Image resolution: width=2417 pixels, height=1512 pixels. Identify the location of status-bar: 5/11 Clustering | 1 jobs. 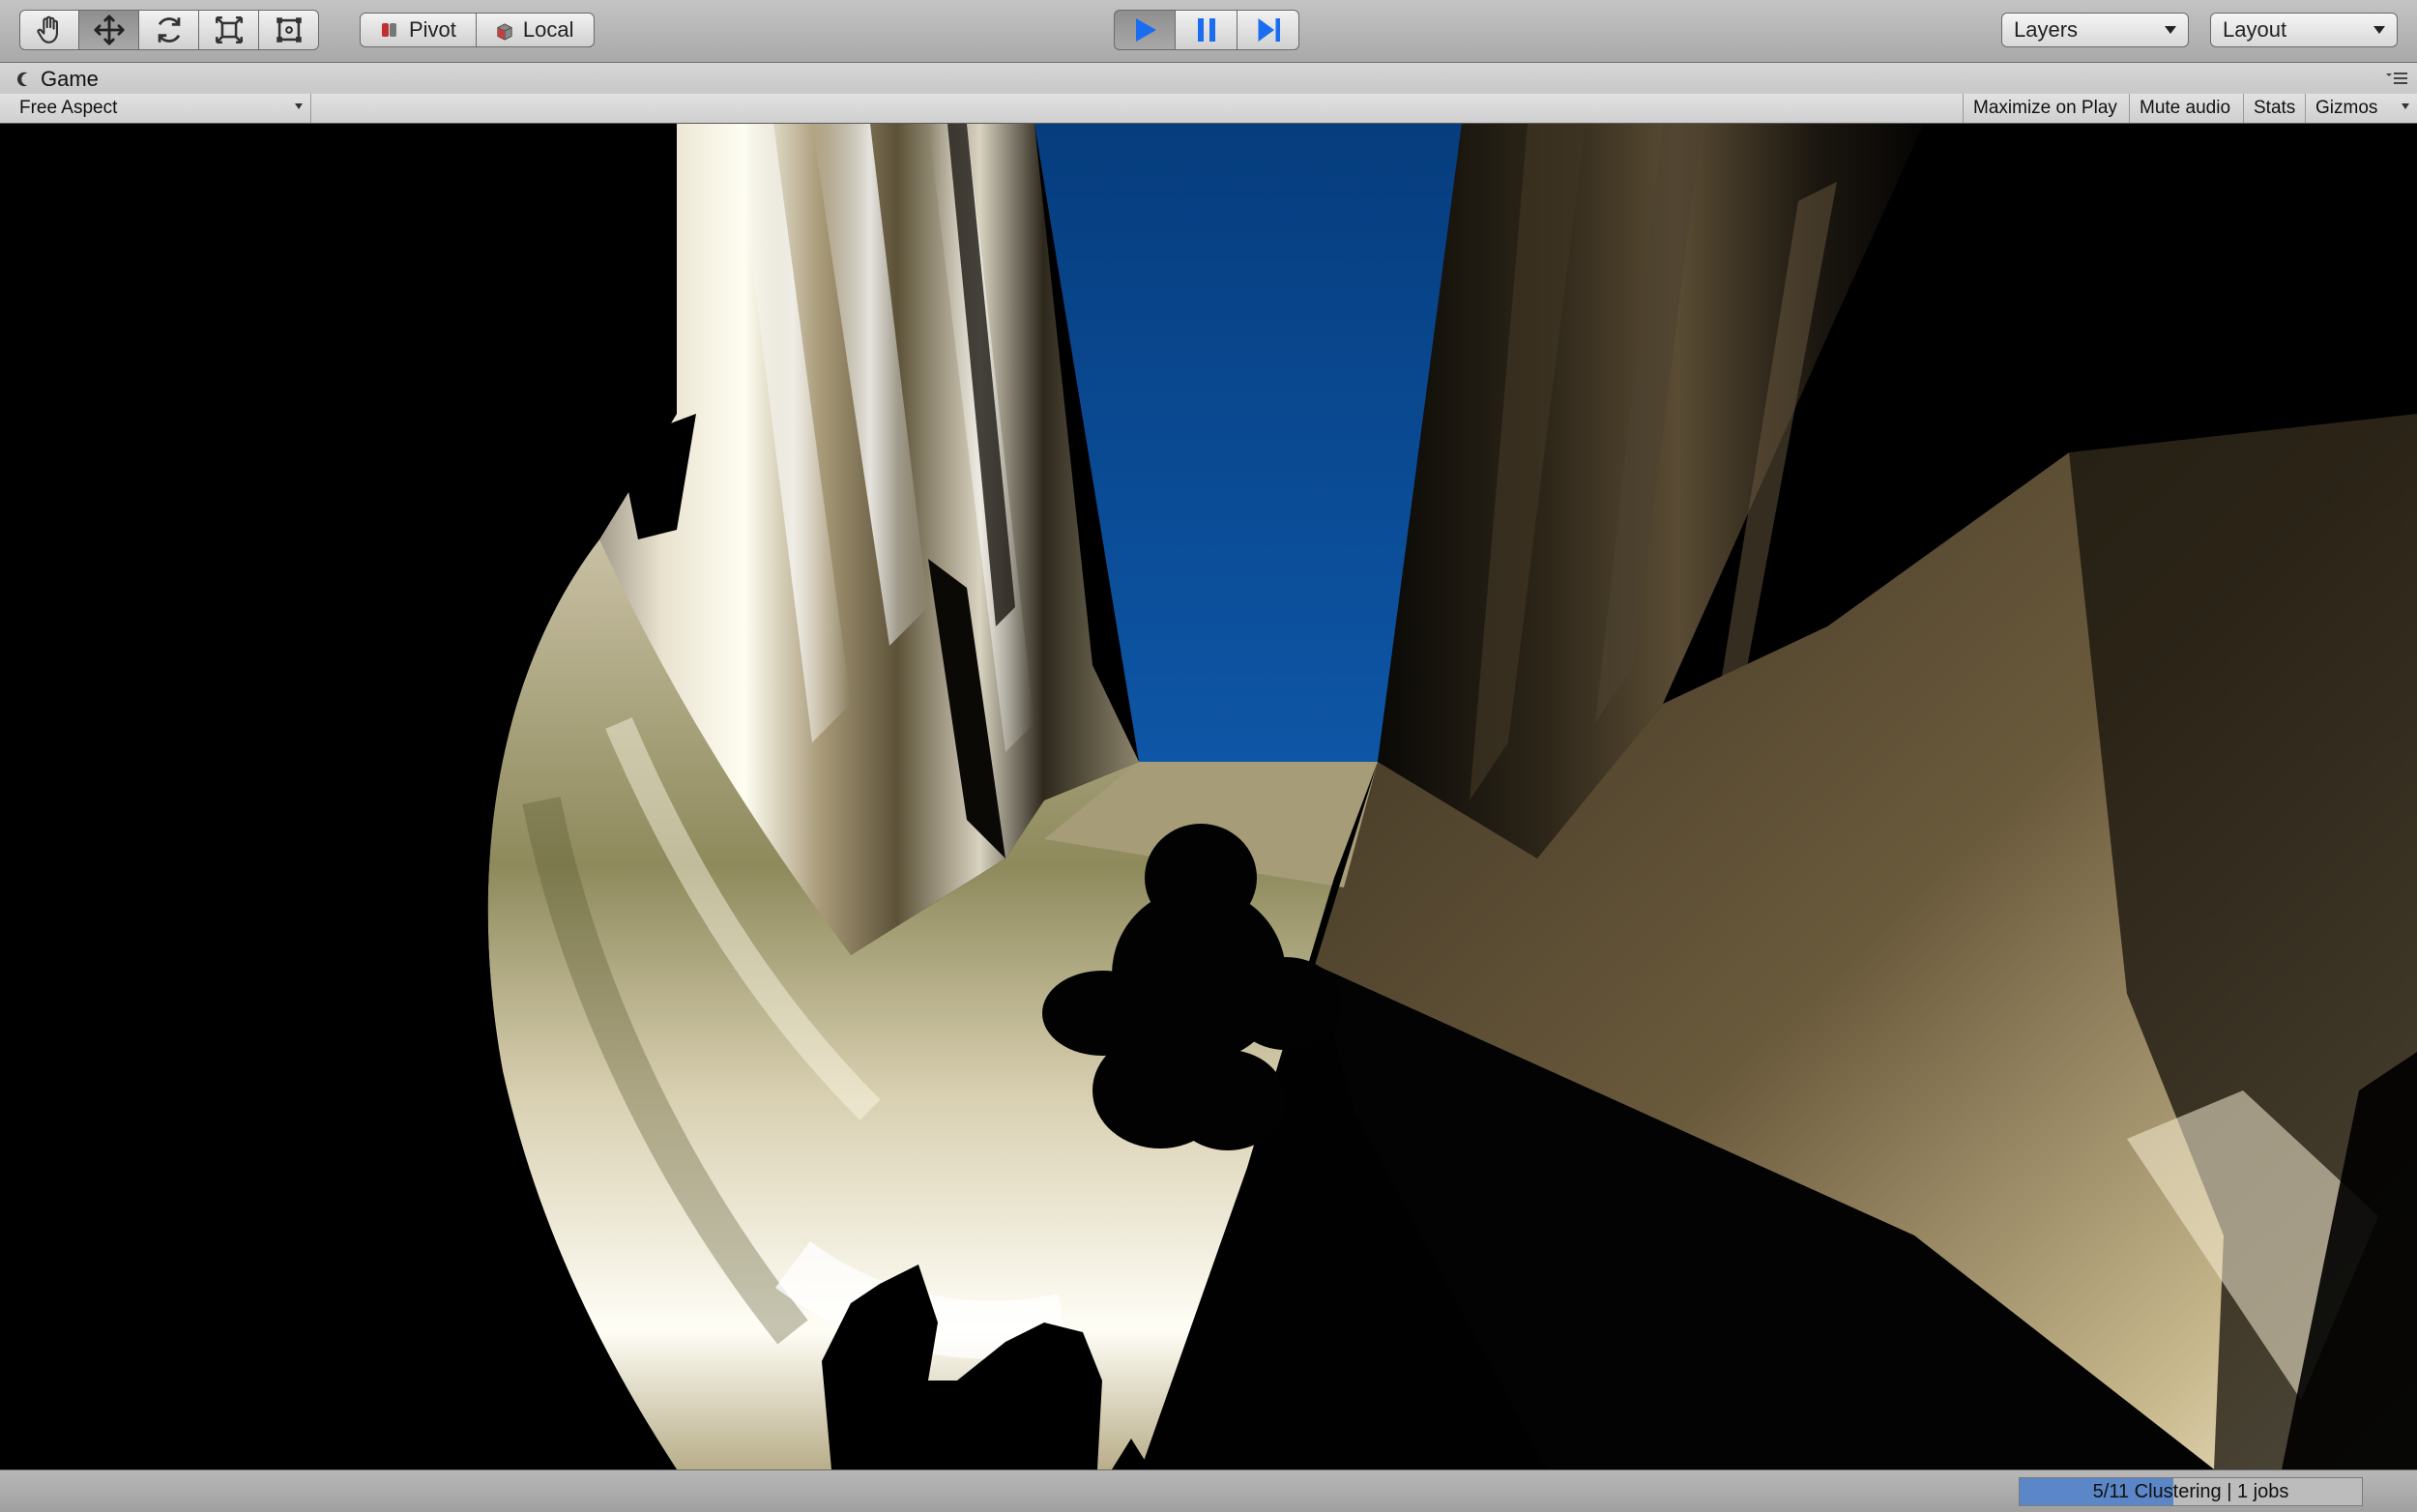
(1208, 1490).